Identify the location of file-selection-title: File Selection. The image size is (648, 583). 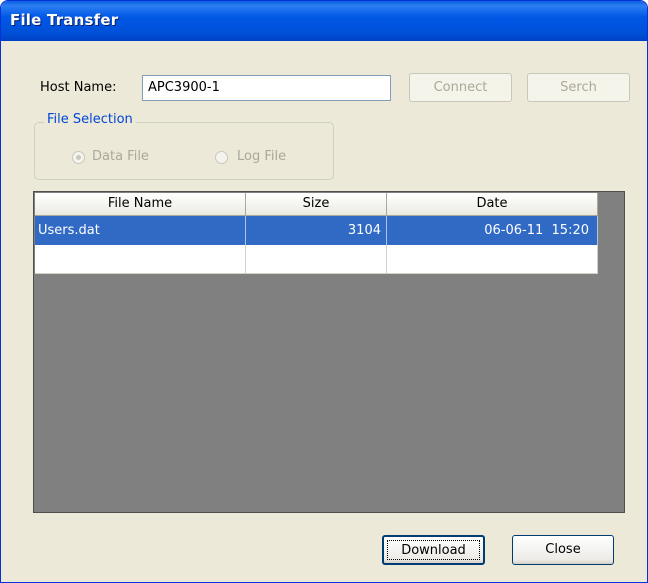
(90, 119).